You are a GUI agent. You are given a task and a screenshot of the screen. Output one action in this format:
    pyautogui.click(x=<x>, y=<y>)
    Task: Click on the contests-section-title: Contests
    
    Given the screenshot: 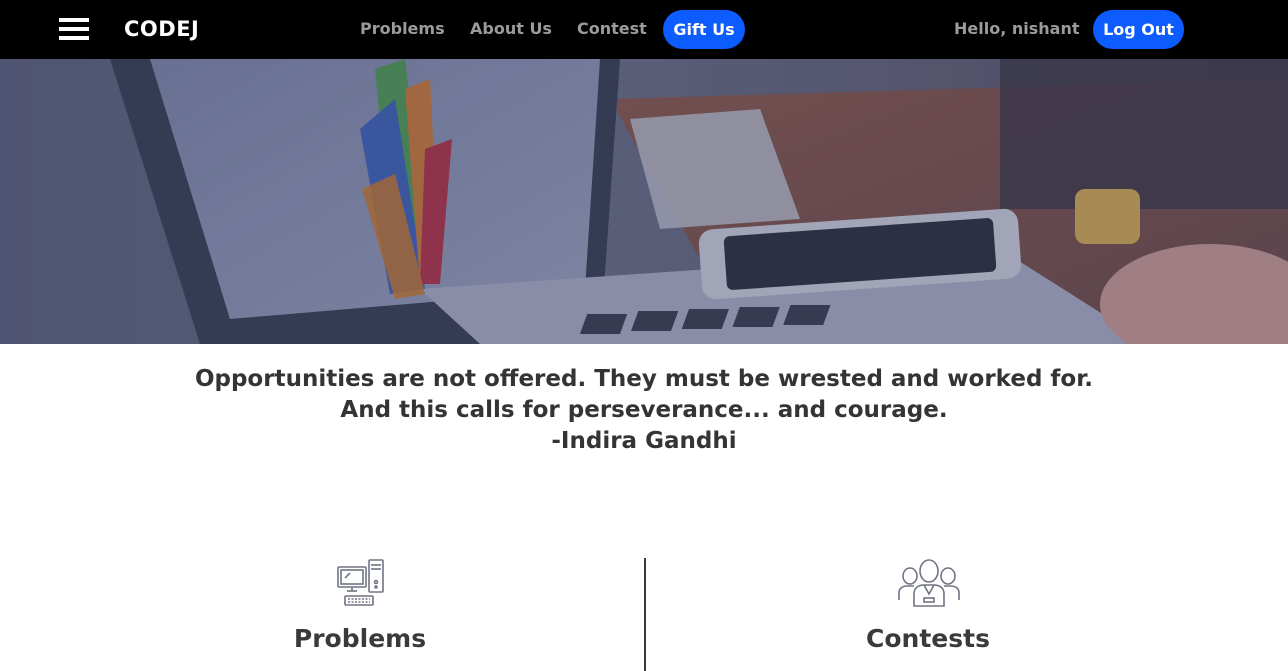 What is the action you would take?
    pyautogui.click(x=928, y=639)
    